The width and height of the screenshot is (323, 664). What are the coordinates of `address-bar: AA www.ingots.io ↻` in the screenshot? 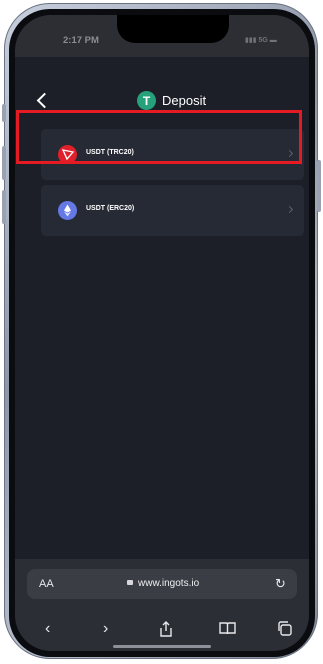 It's located at (162, 584).